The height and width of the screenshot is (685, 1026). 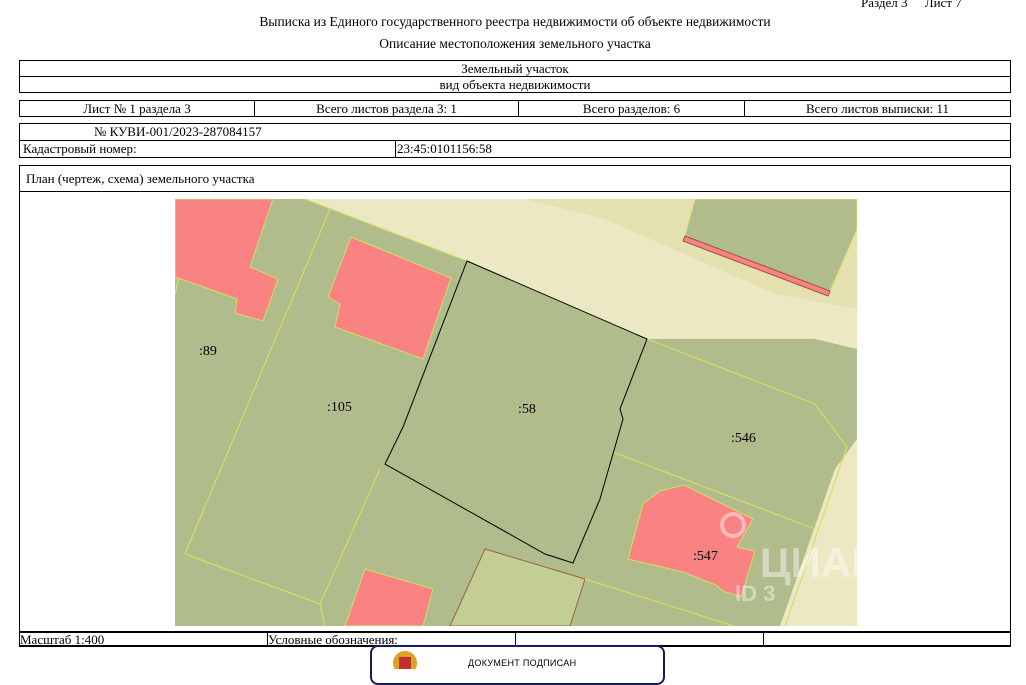 I want to click on parcel-label-547: :547, so click(x=705, y=556).